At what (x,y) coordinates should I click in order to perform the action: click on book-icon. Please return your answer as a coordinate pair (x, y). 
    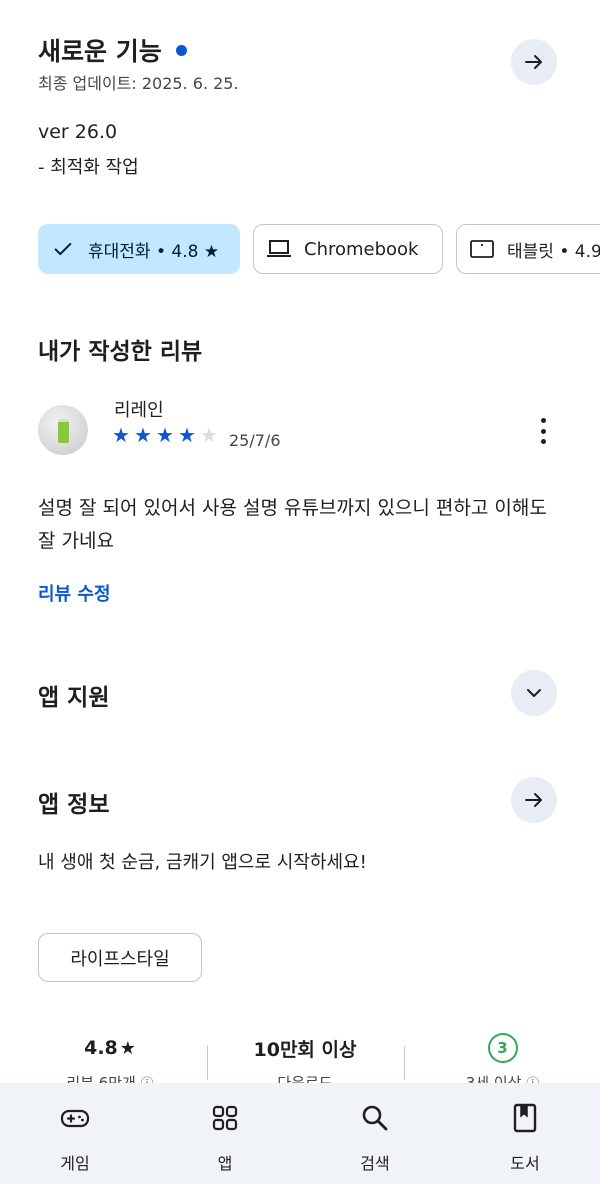
    Looking at the image, I should click on (525, 1118).